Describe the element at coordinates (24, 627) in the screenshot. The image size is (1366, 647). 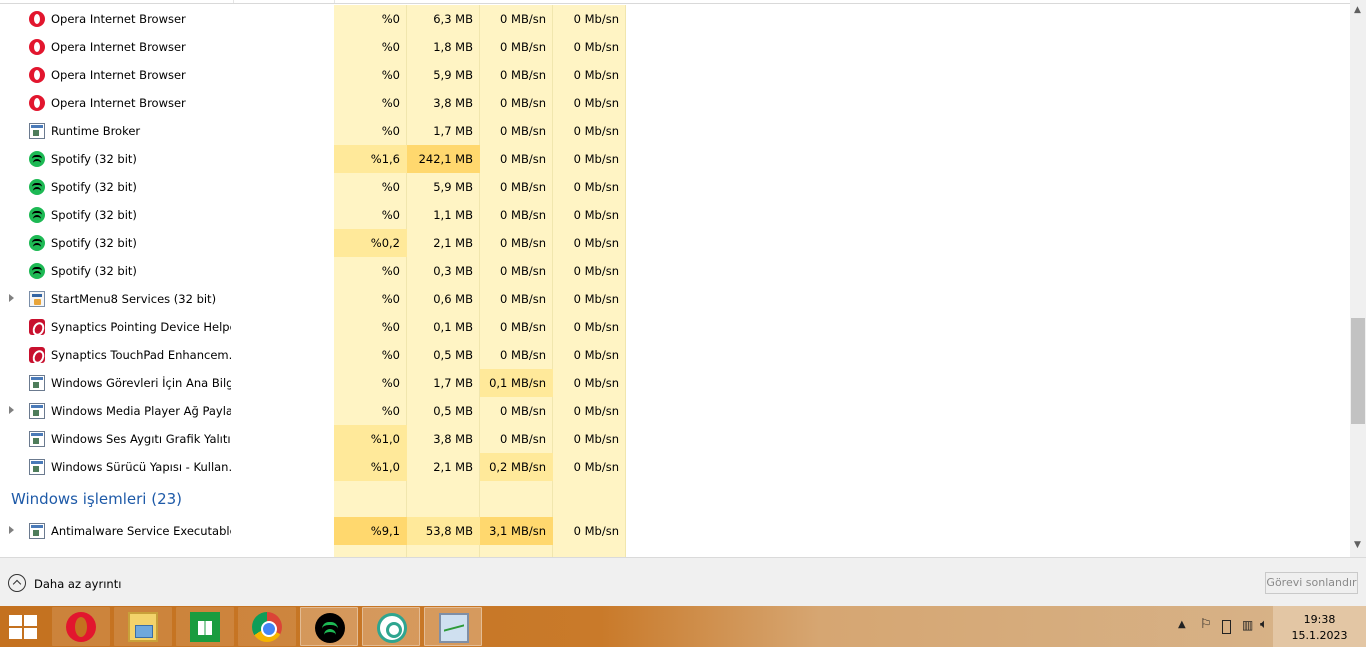
I see `windows-start-icon` at that location.